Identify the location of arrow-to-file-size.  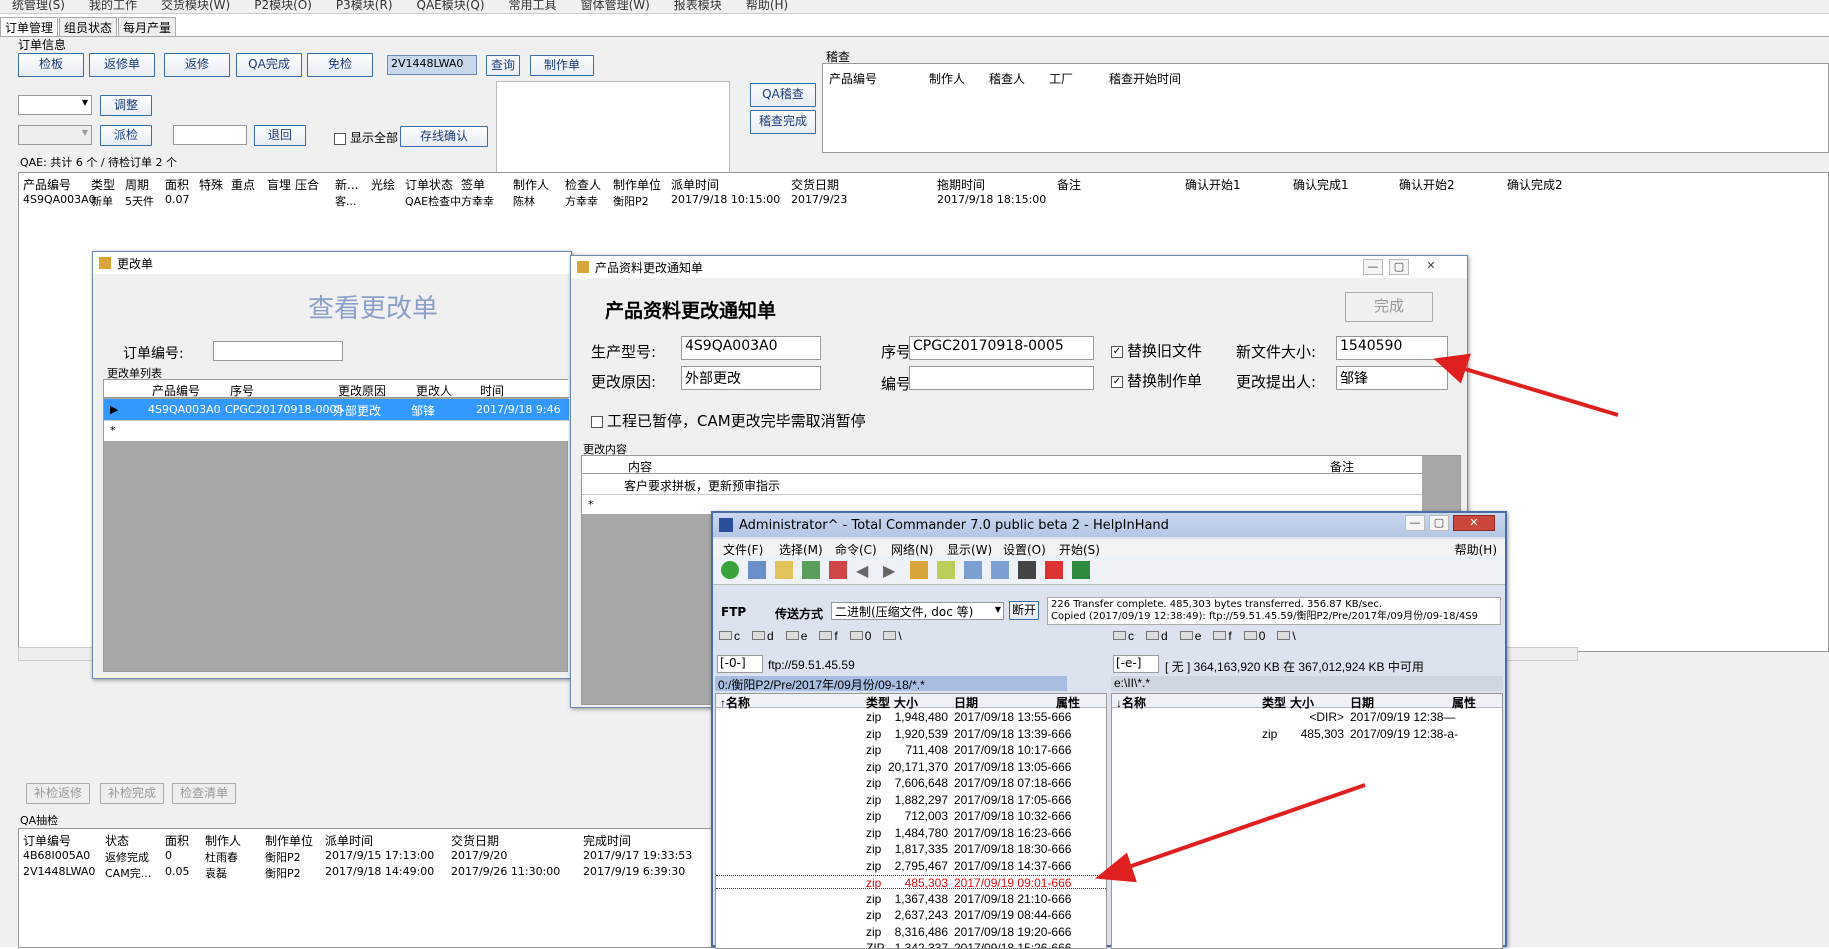
(1536, 390).